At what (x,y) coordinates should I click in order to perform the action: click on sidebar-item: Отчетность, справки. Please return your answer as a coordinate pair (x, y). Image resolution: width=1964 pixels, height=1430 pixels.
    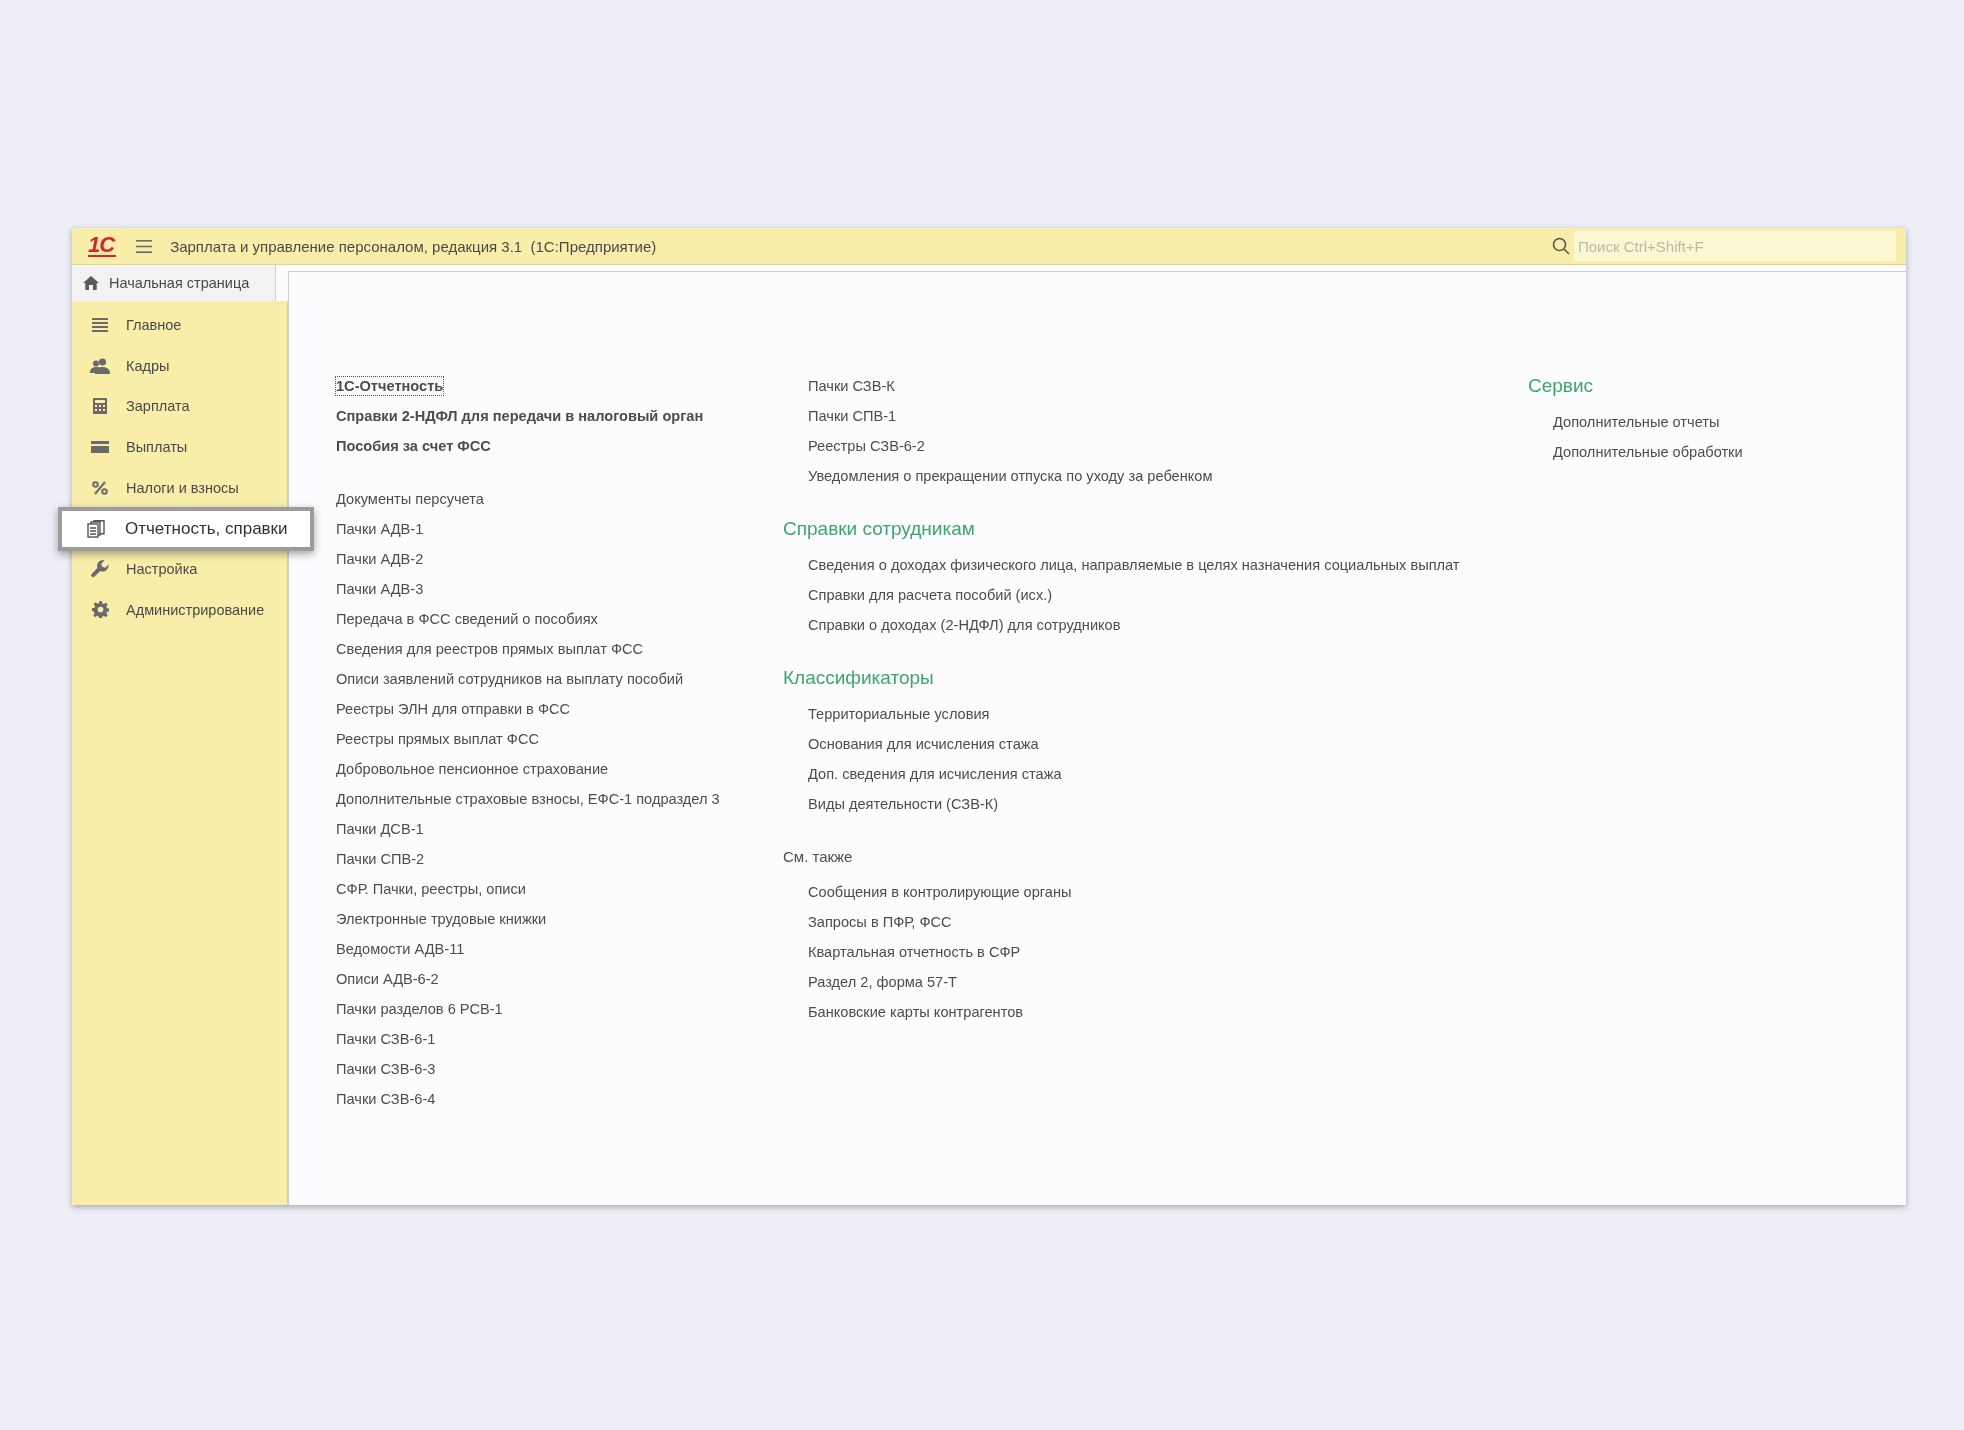
    Looking at the image, I should click on (186, 528).